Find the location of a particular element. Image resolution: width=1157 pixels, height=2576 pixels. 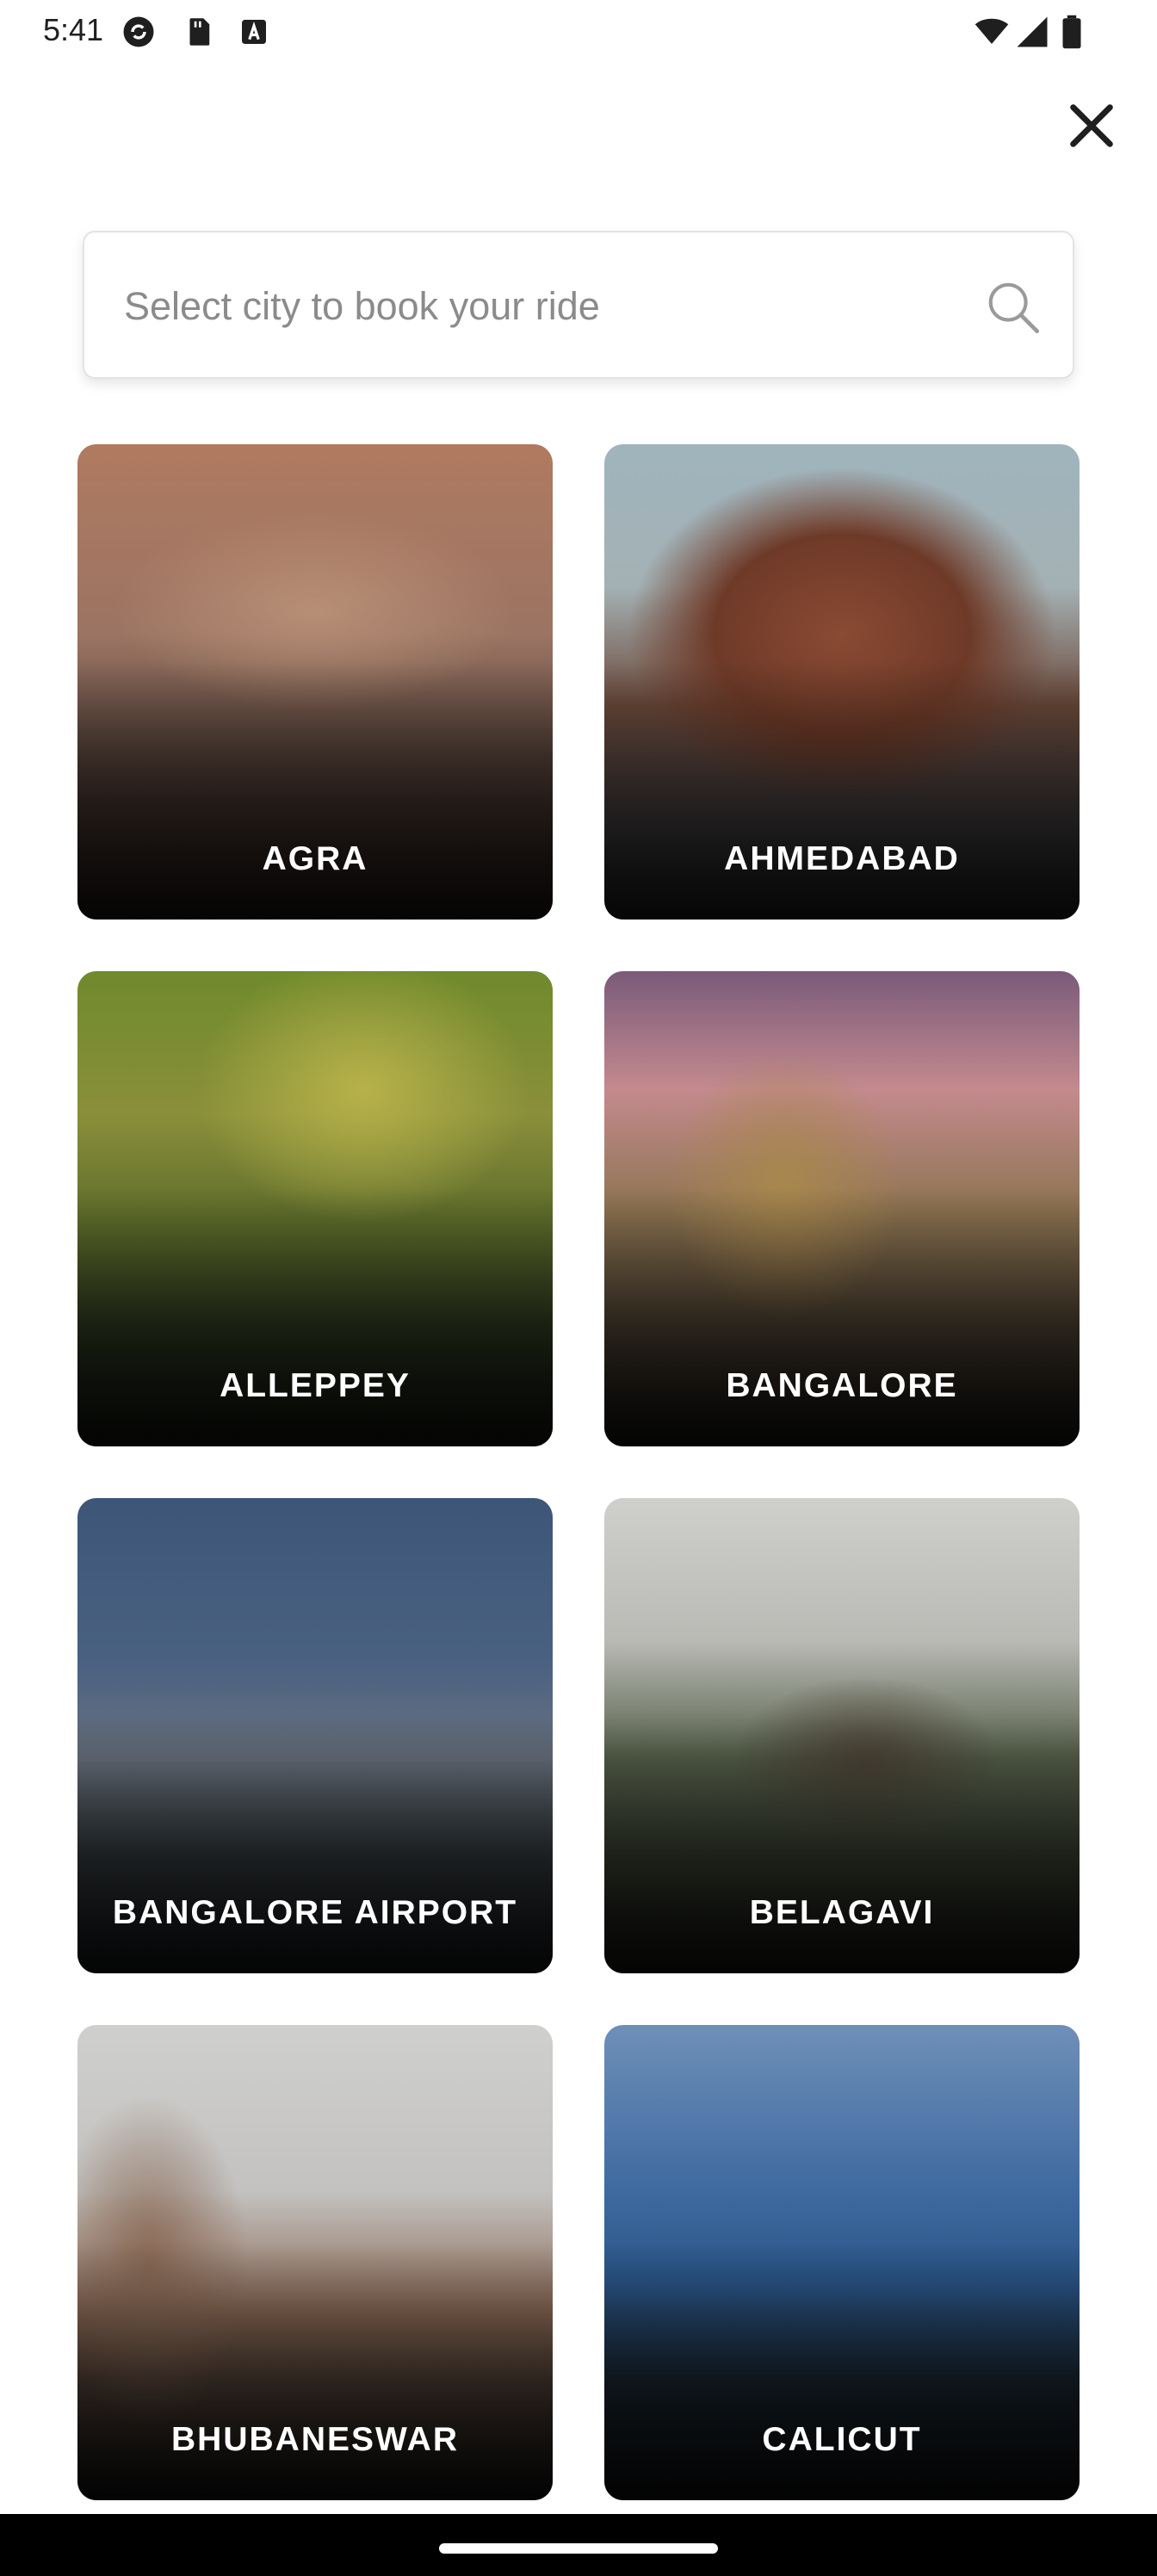

status-time: 5:41 is located at coordinates (74, 29).